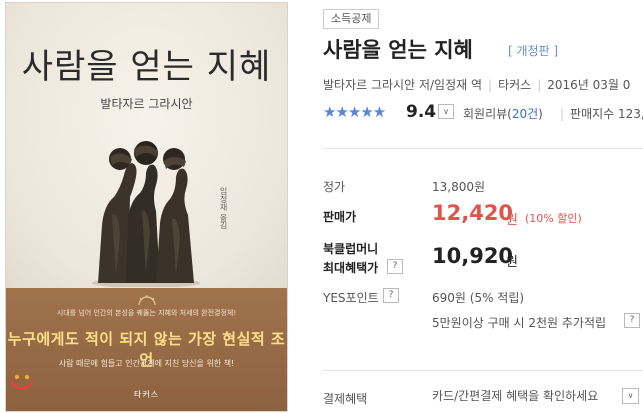  Describe the element at coordinates (589, 85) in the screenshot. I see `publish-date: 2016년 03월 0` at that location.